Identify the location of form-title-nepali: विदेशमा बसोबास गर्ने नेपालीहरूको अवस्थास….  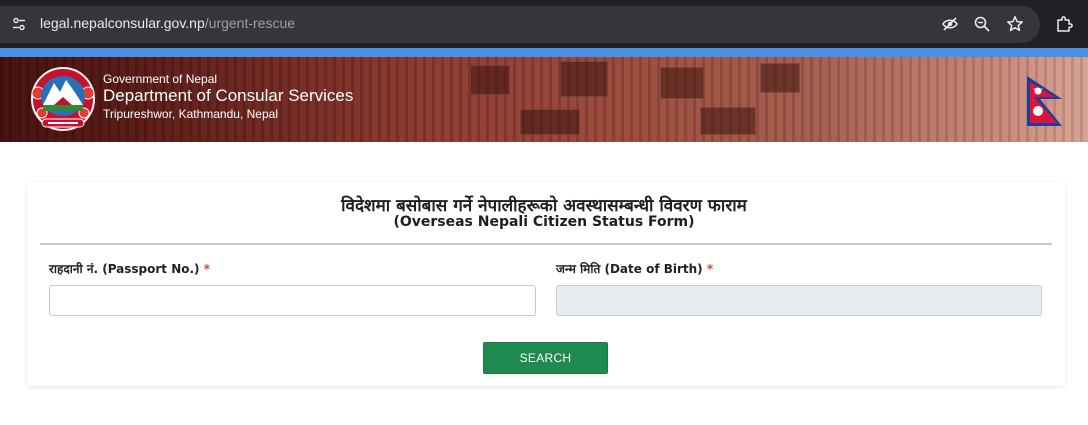
(544, 206).